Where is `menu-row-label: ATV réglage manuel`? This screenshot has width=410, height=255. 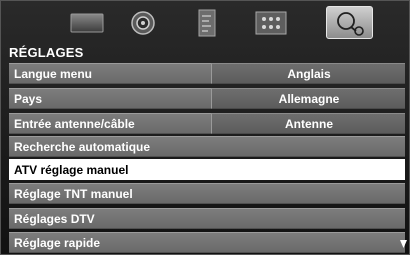 menu-row-label: ATV réglage manuel is located at coordinates (71, 170).